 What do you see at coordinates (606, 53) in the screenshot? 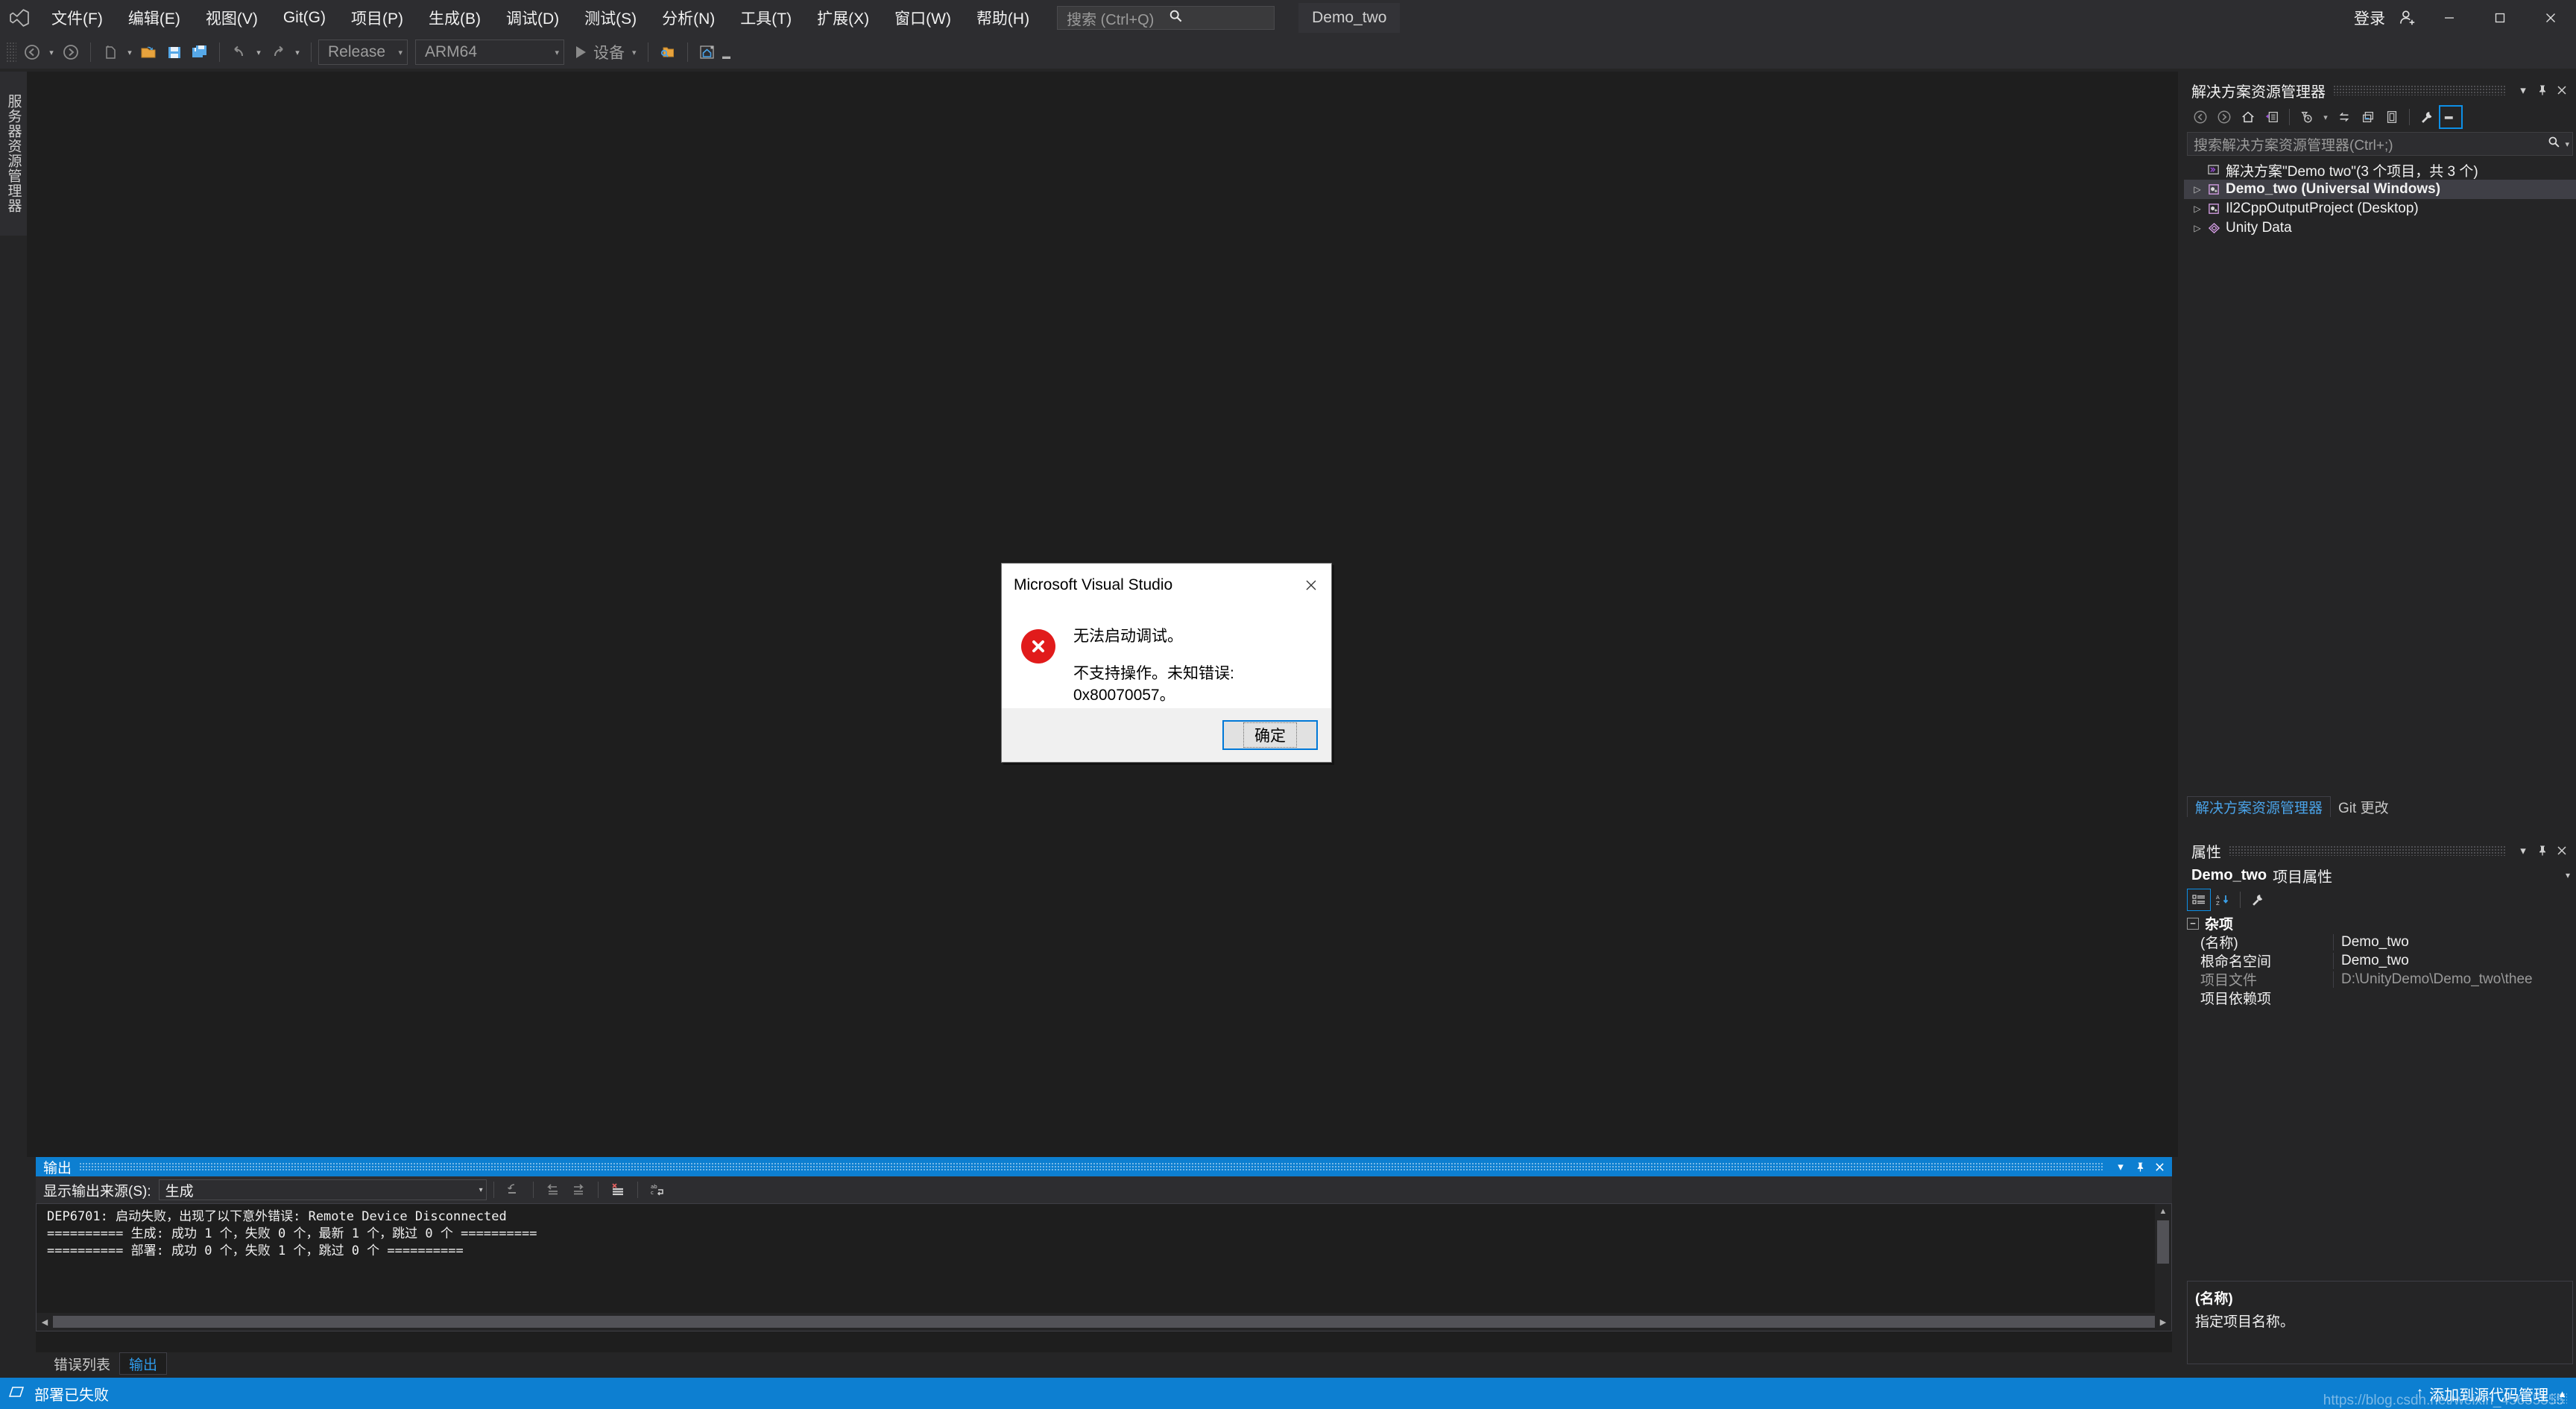
I see `start-debugging-button: 设备 ▾` at bounding box center [606, 53].